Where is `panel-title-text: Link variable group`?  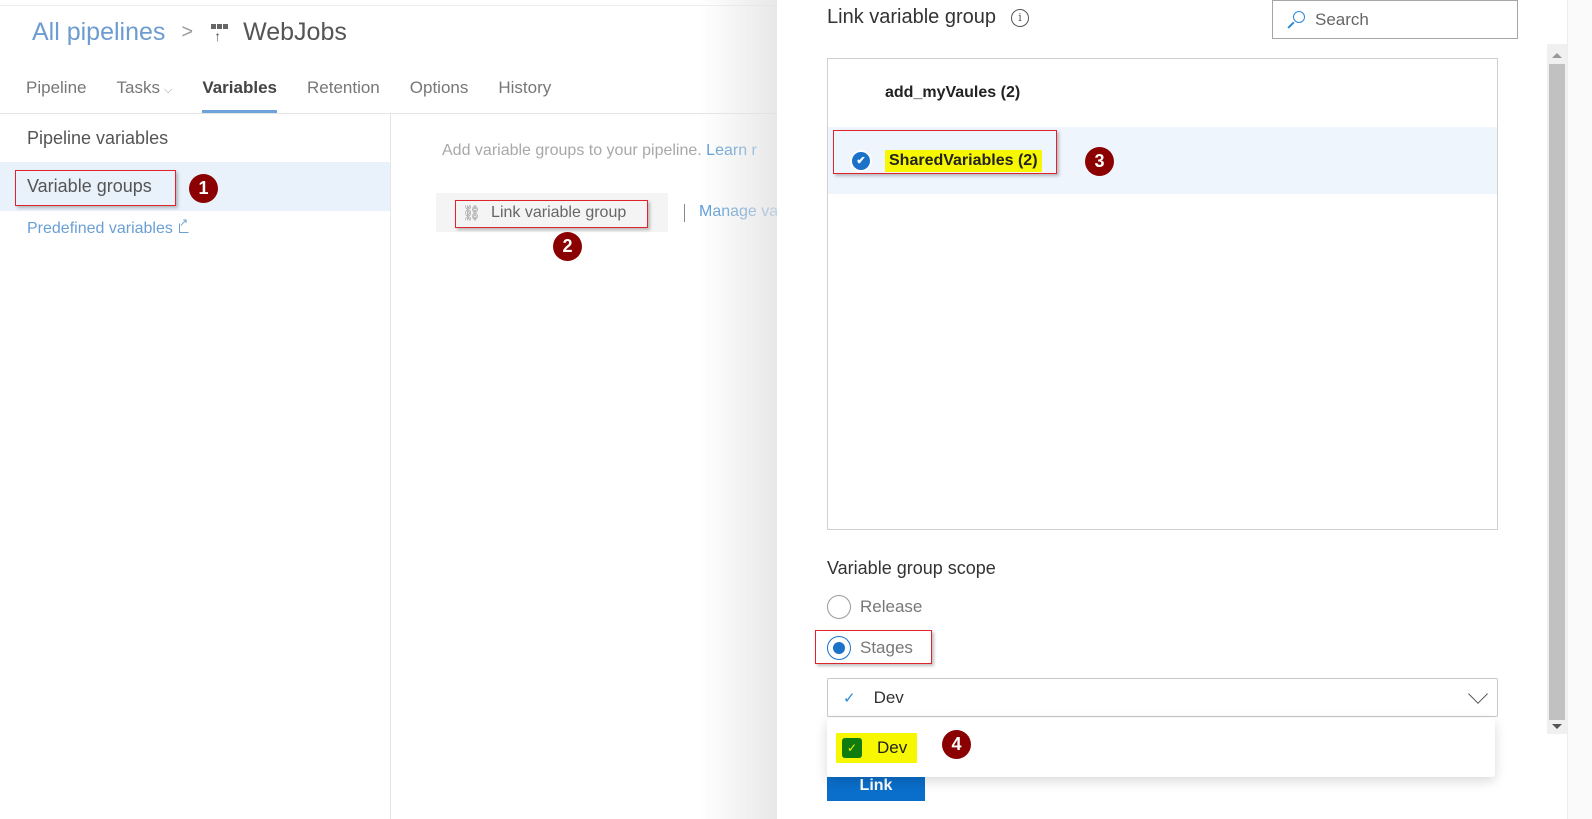
panel-title-text: Link variable group is located at coordinates (911, 17).